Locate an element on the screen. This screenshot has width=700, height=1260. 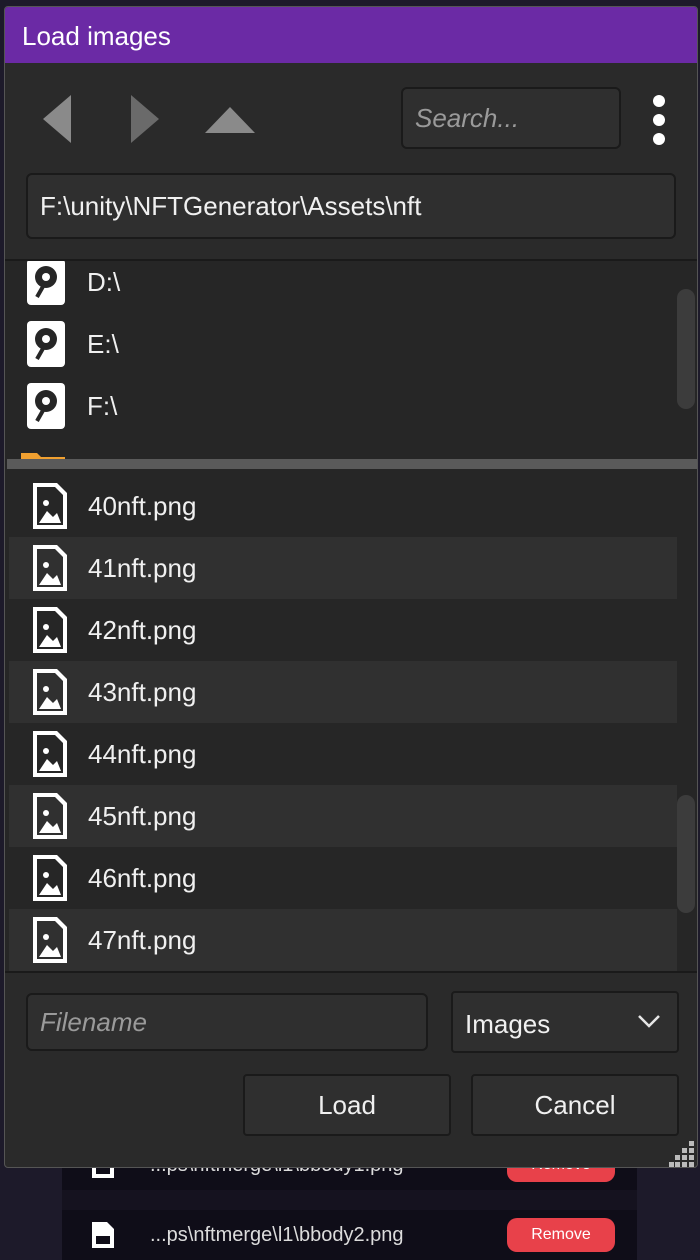
forward-arrow-icon is located at coordinates (148, 119).